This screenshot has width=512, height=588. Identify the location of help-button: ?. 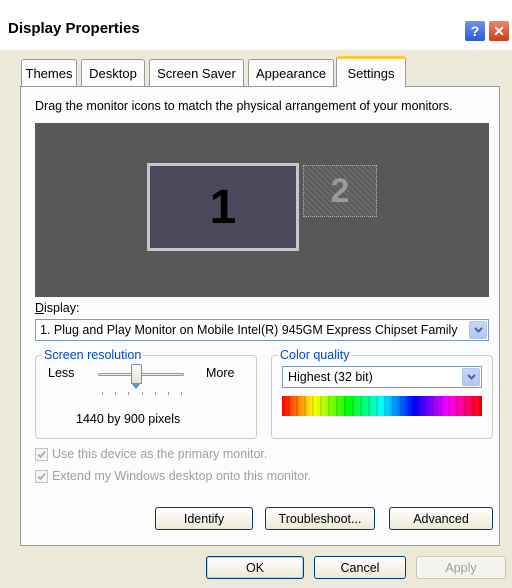
(475, 31).